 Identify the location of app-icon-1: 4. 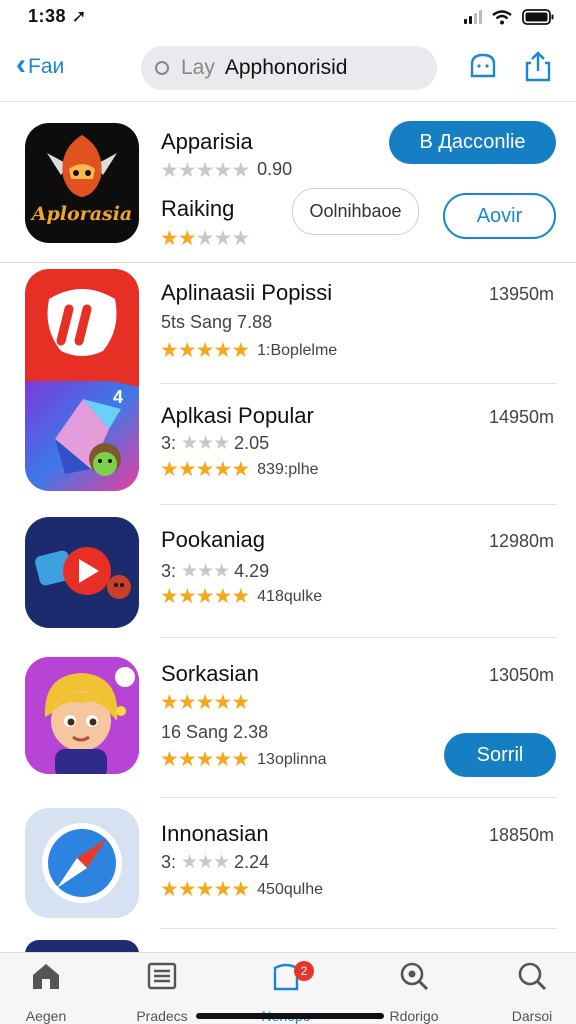
(82, 380).